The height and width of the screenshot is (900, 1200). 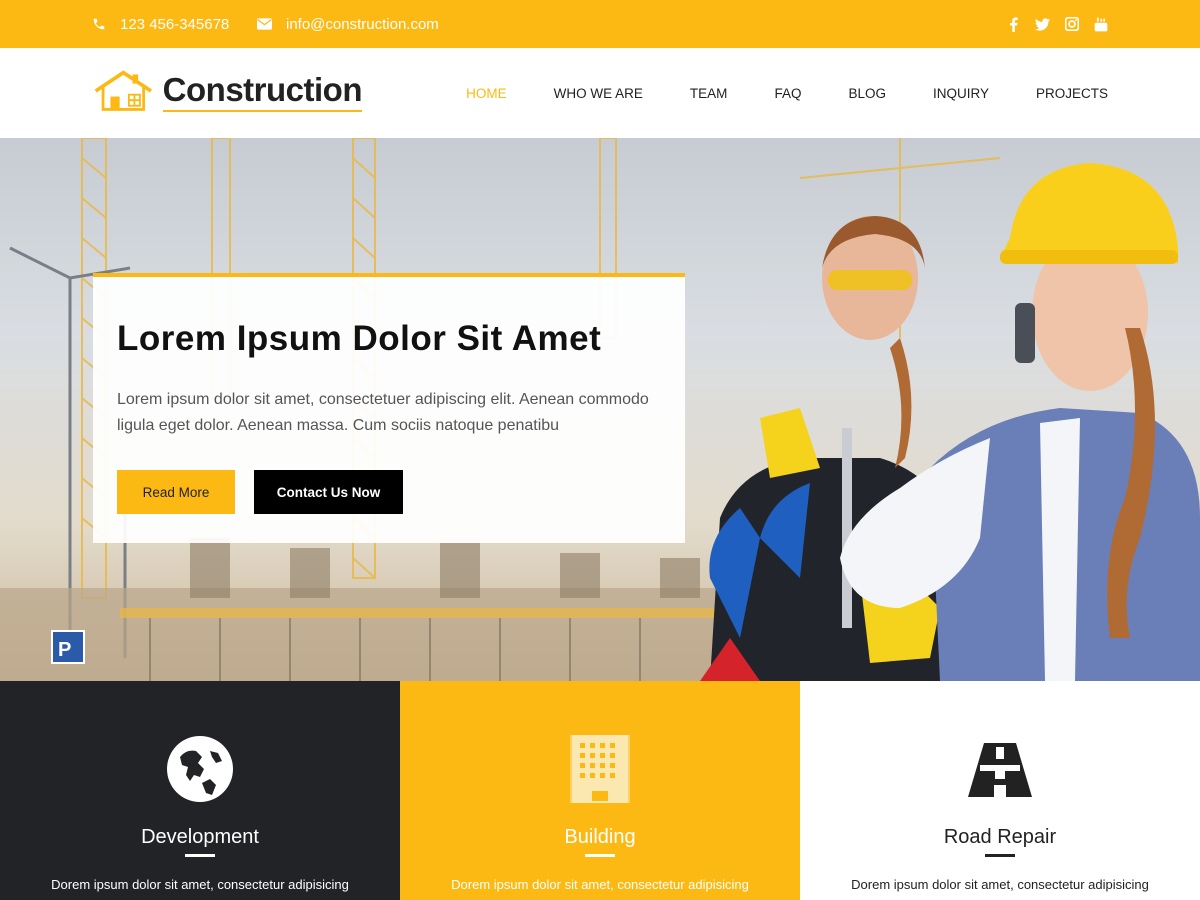 What do you see at coordinates (600, 24) in the screenshot?
I see `top-bar: 123 456-345678 info@construction.com` at bounding box center [600, 24].